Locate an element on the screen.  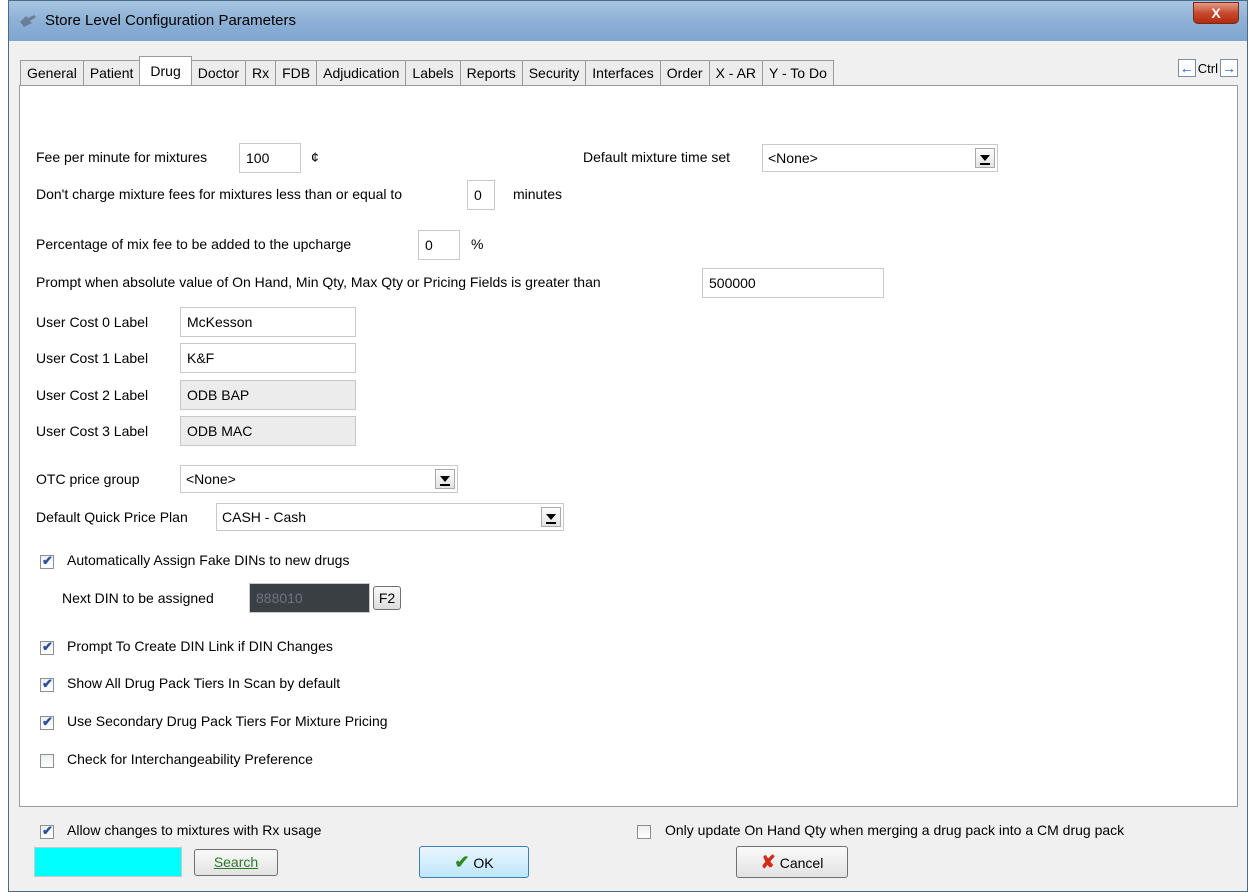
tab-adjudication: Adjudication is located at coordinates (361, 72).